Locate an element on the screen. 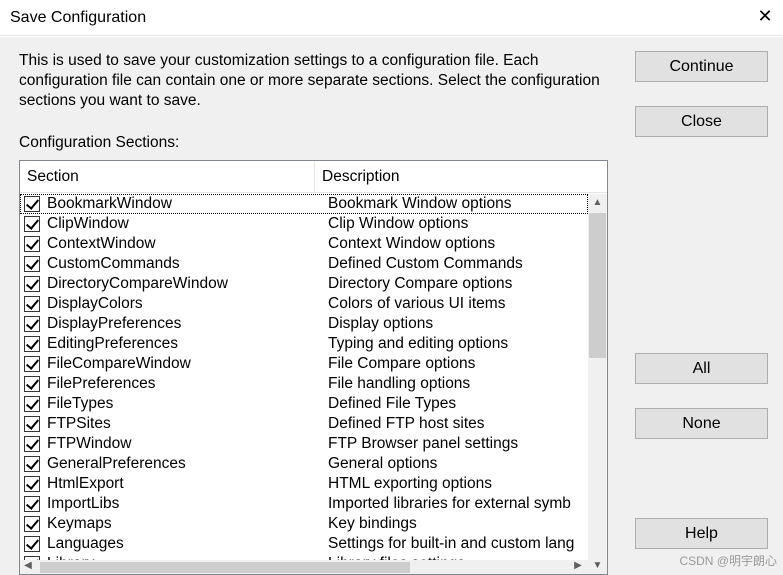  section-cell: GeneralPreferences is located at coordinates (116, 463).